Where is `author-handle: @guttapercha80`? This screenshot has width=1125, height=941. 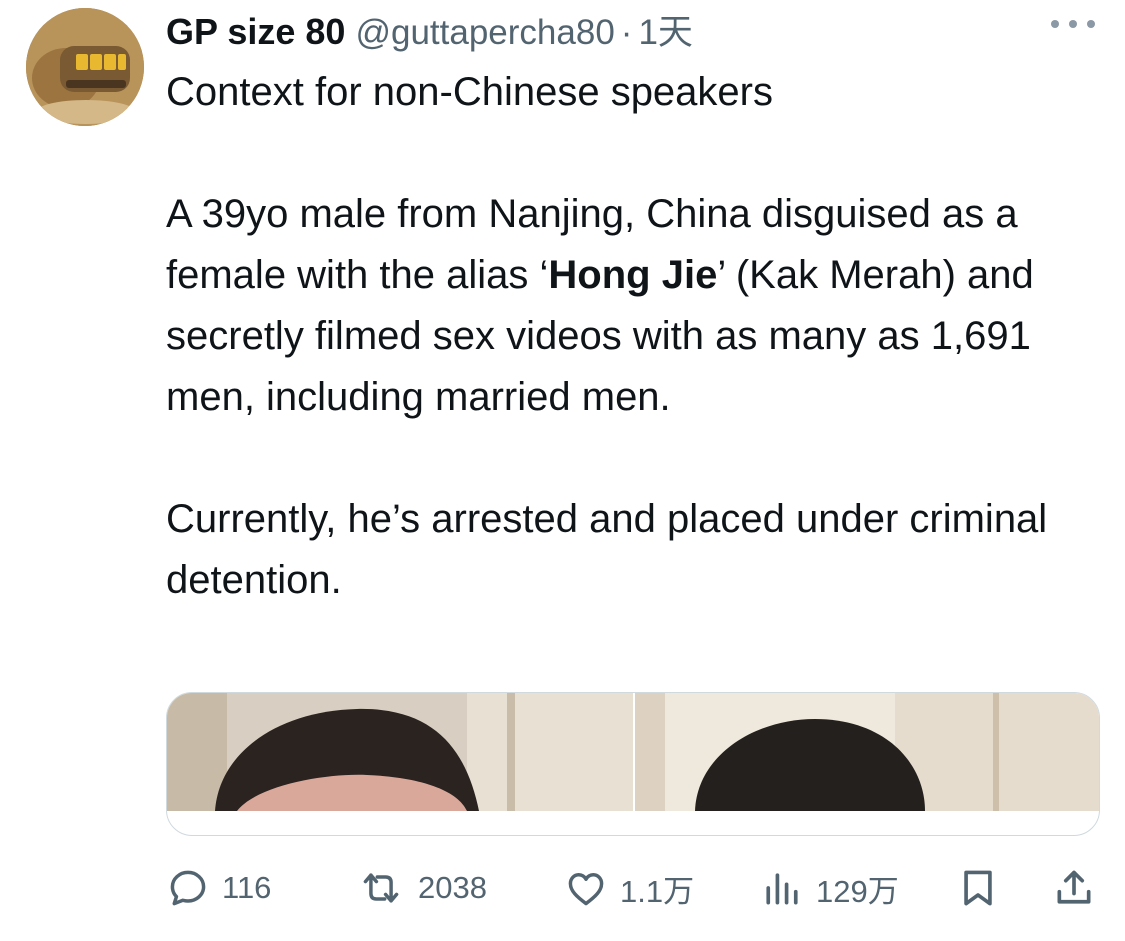
author-handle: @guttapercha80 is located at coordinates (484, 33).